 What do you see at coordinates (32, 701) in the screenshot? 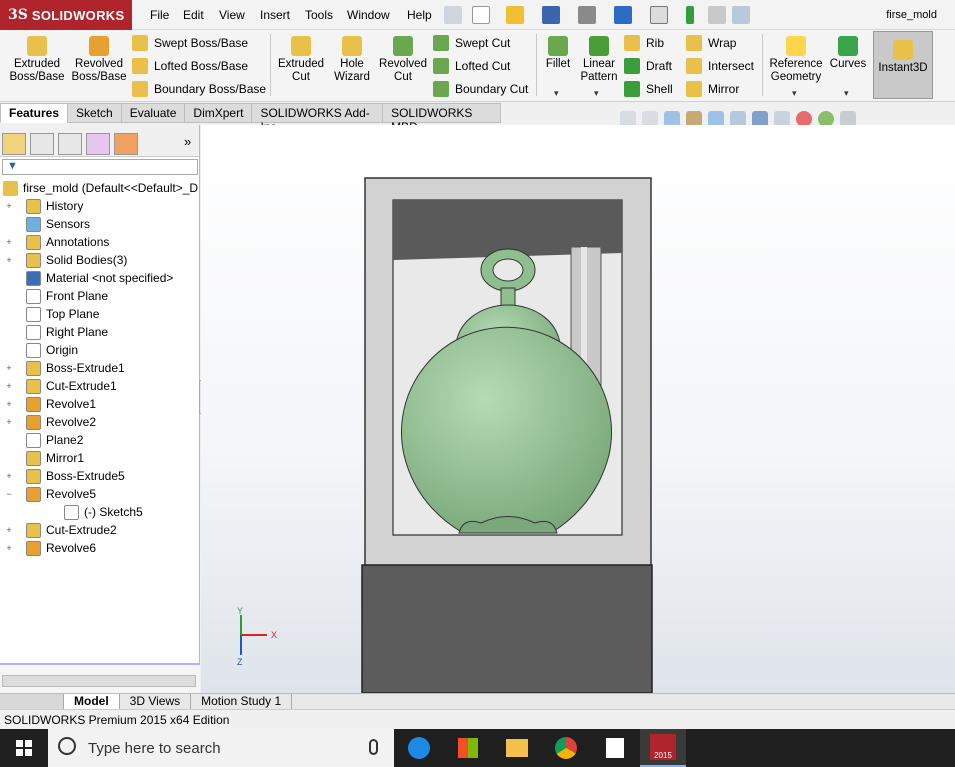
I see `tab-scroll-arrows` at bounding box center [32, 701].